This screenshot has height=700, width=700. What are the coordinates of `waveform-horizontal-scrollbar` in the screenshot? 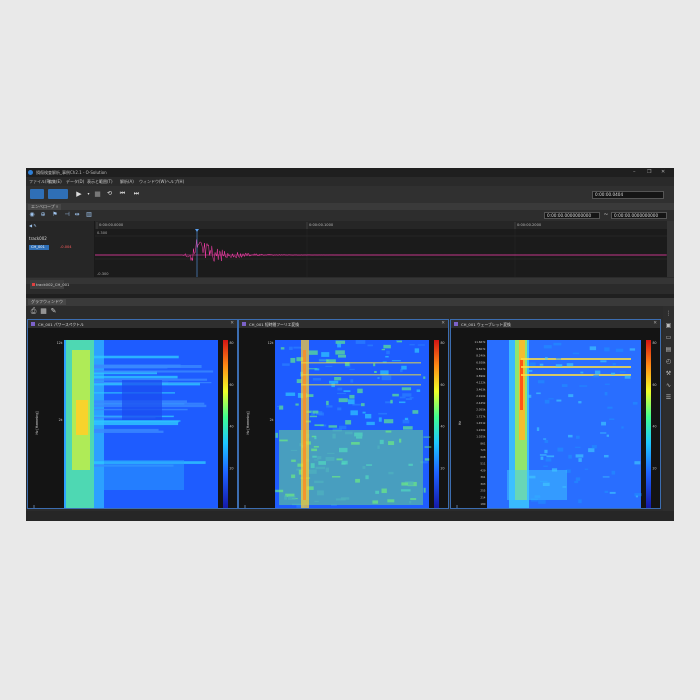 It's located at (350, 281).